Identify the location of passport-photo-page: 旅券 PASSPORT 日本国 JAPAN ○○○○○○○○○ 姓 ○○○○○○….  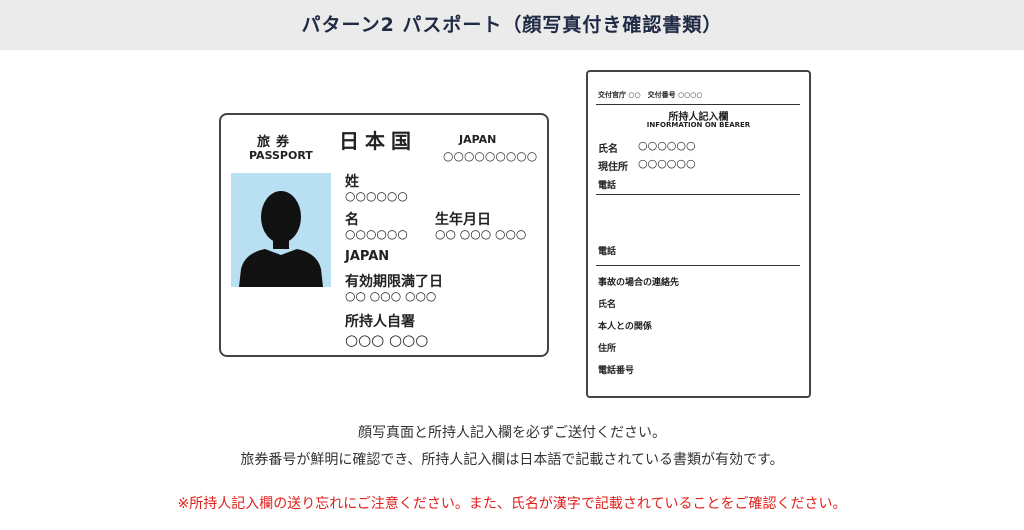
(384, 235).